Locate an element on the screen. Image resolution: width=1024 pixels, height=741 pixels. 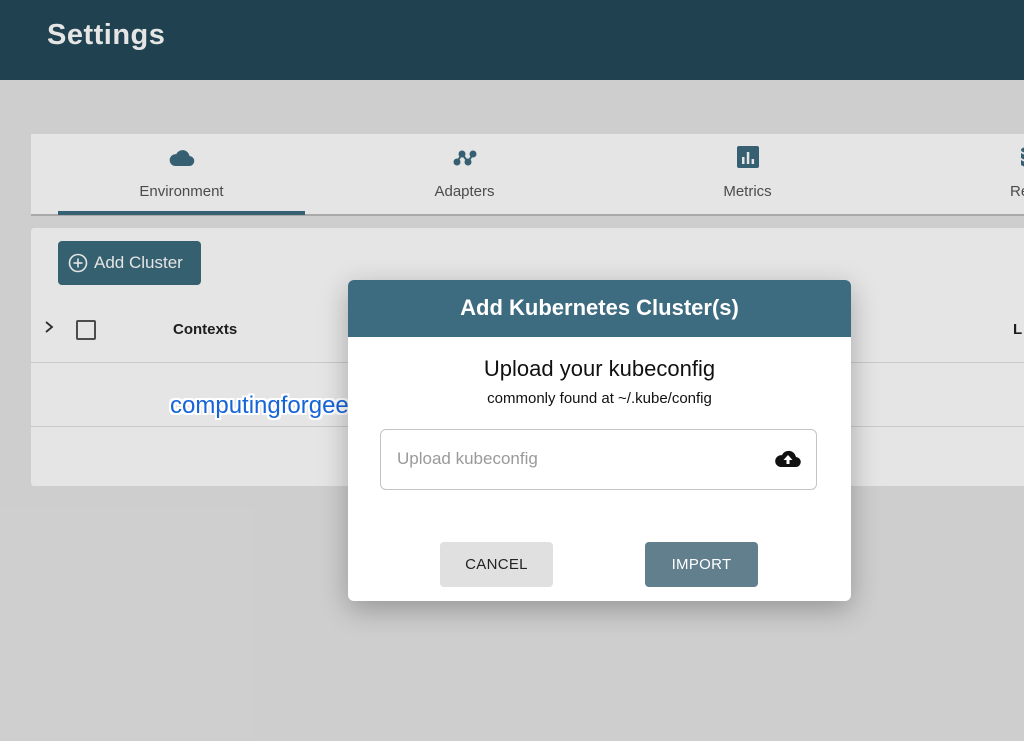
upload-heading: Upload your kubeconfig is located at coordinates (599, 368).